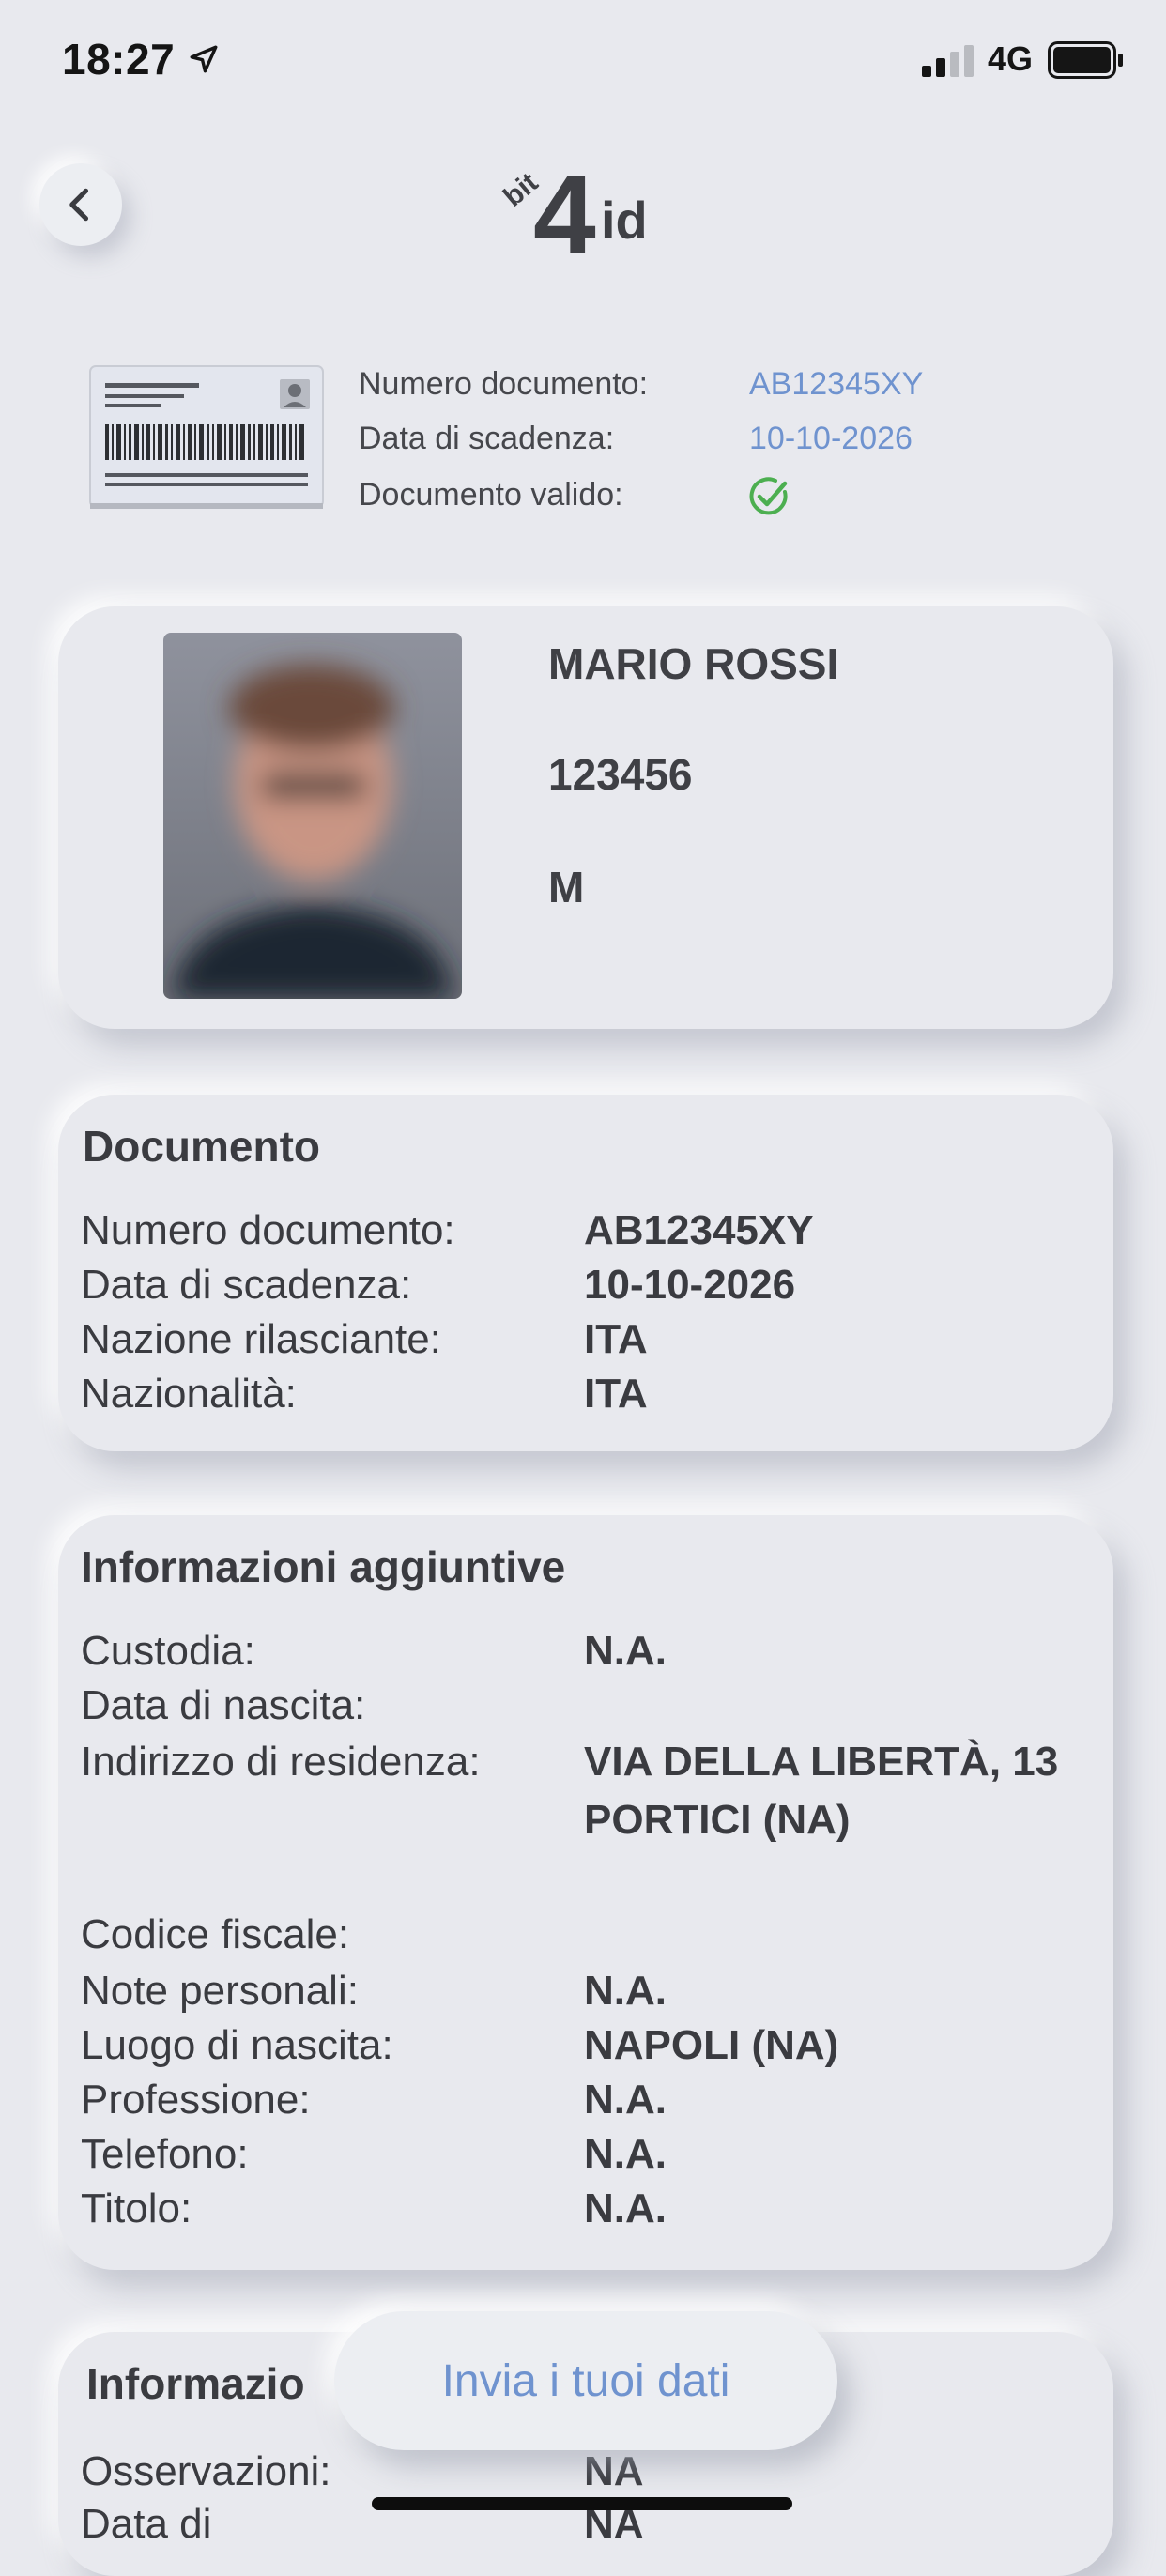 The image size is (1166, 2576). Describe the element at coordinates (625, 1991) in the screenshot. I see `info-value-note: N.A.` at that location.